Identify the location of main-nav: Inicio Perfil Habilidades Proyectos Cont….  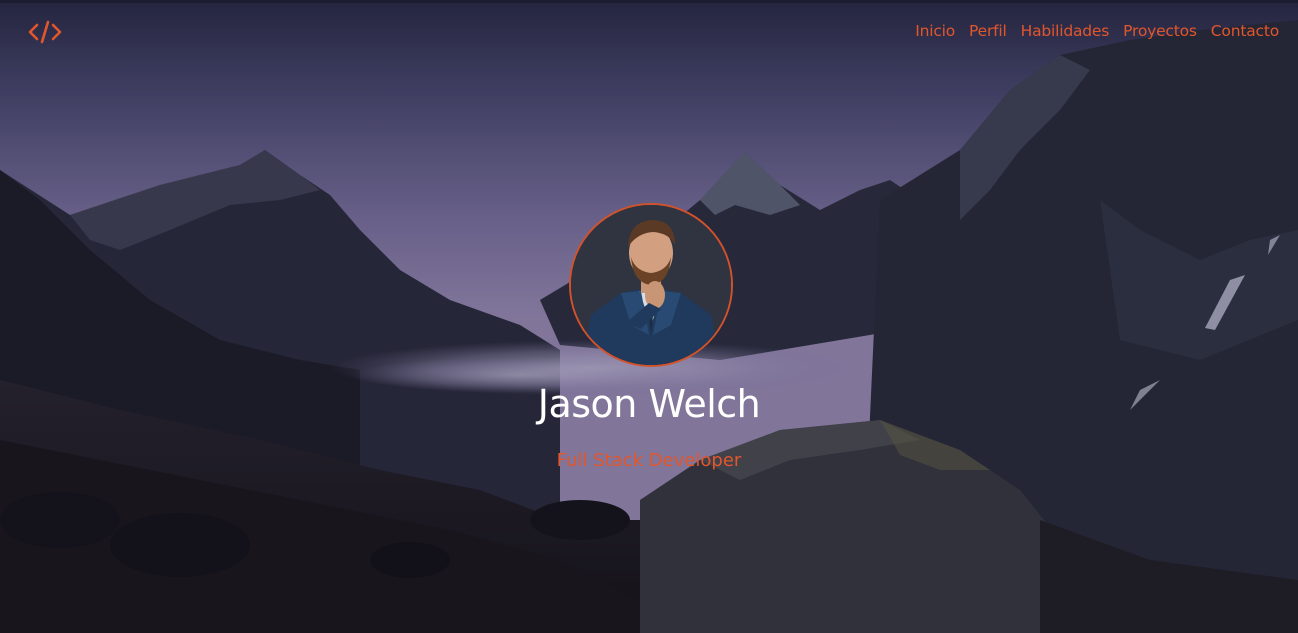
(1097, 31).